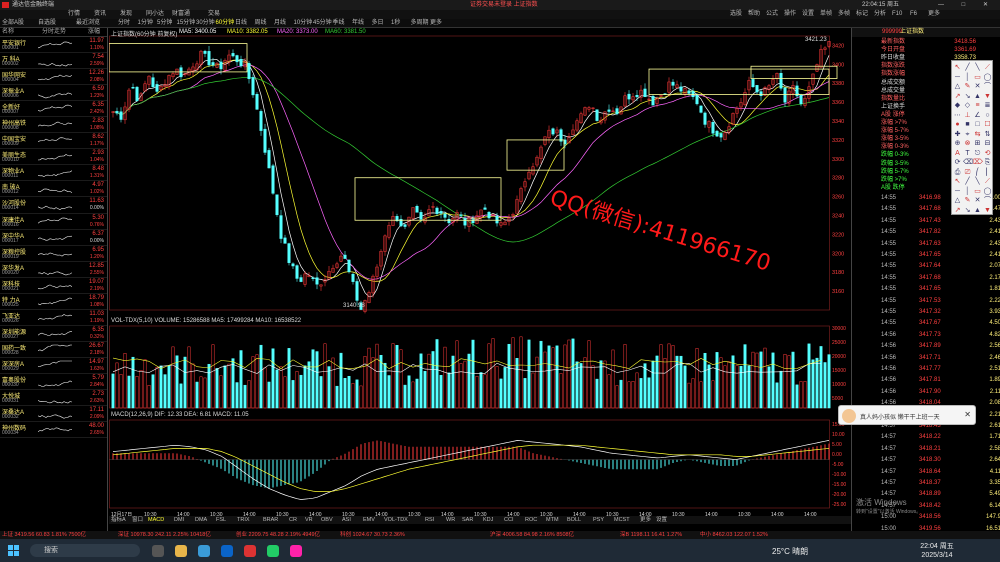  What do you see at coordinates (429, 520) in the screenshot?
I see `indicator-tab: RSI` at bounding box center [429, 520].